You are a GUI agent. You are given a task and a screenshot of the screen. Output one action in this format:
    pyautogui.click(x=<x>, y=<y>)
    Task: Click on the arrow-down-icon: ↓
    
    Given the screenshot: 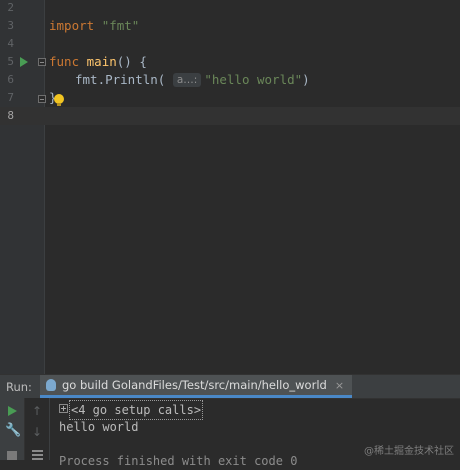 What is the action you would take?
    pyautogui.click(x=37, y=432)
    